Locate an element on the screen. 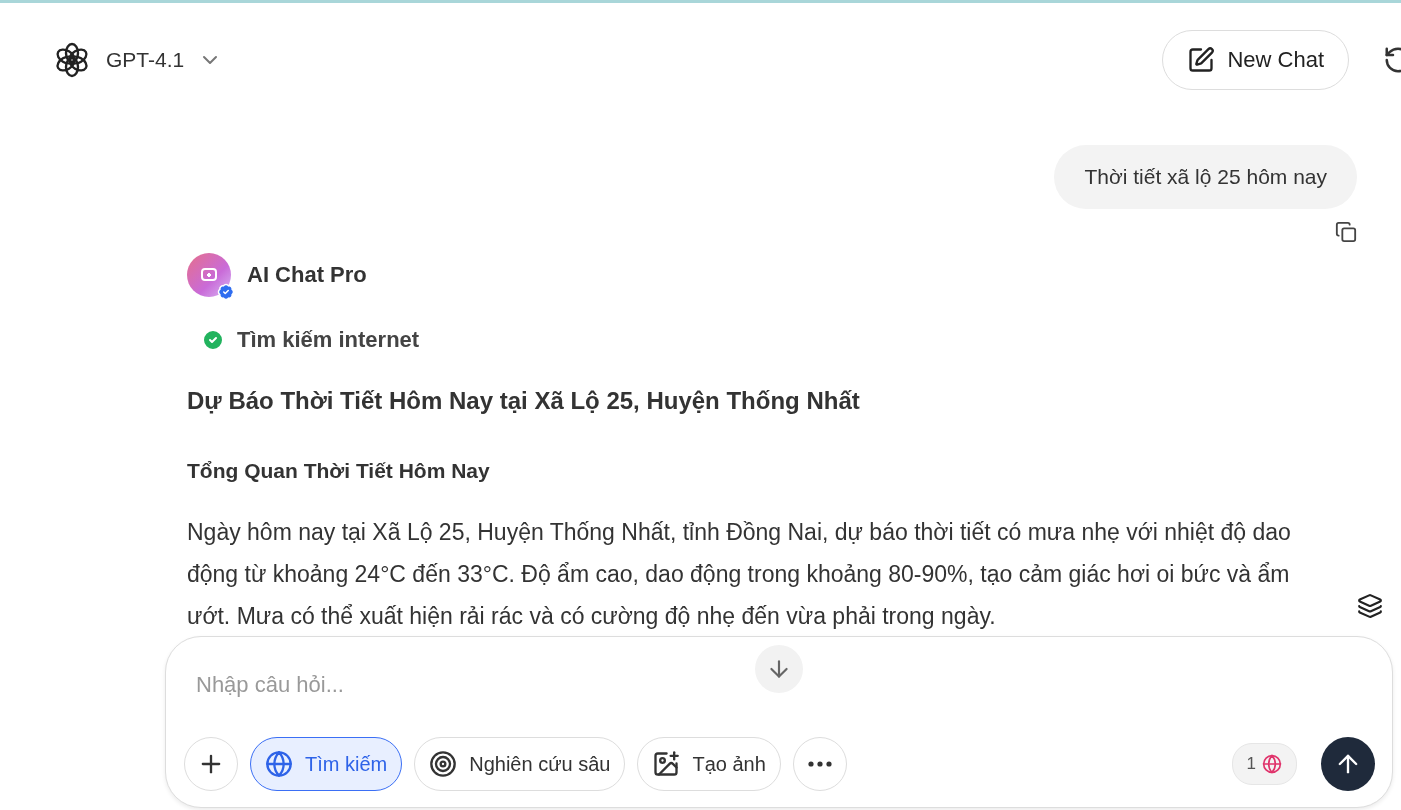 The width and height of the screenshot is (1401, 810). step-label: Tìm kiếm internet is located at coordinates (328, 340).